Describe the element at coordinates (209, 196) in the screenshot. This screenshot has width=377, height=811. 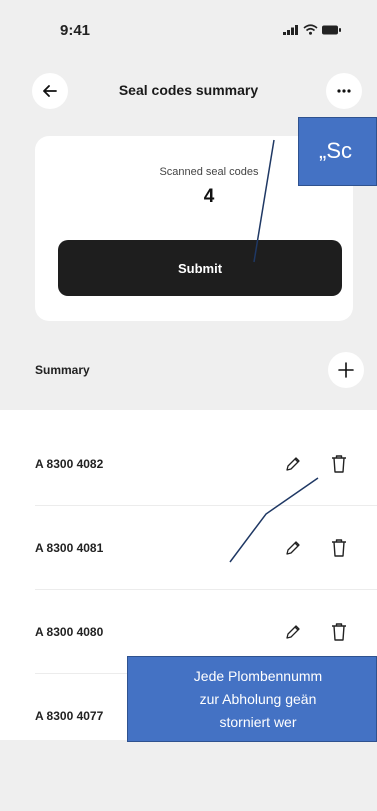
I see `scanned-count-value: 4` at that location.